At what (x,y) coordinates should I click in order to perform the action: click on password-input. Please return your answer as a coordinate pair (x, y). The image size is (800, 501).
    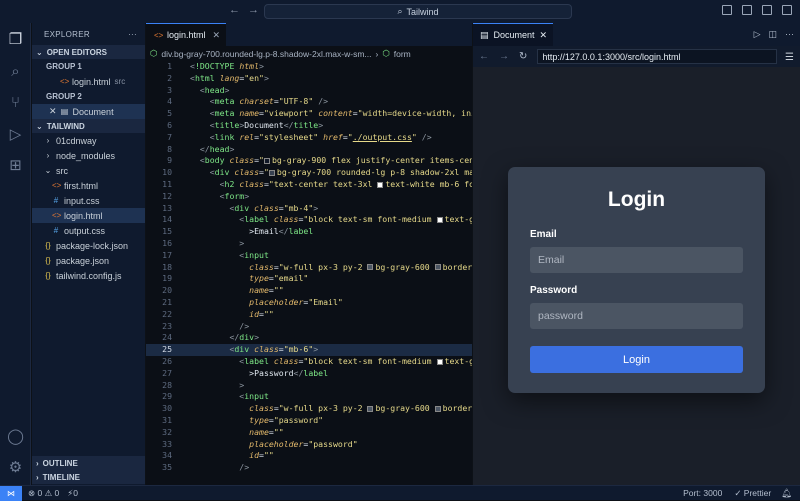
    Looking at the image, I should click on (636, 316).